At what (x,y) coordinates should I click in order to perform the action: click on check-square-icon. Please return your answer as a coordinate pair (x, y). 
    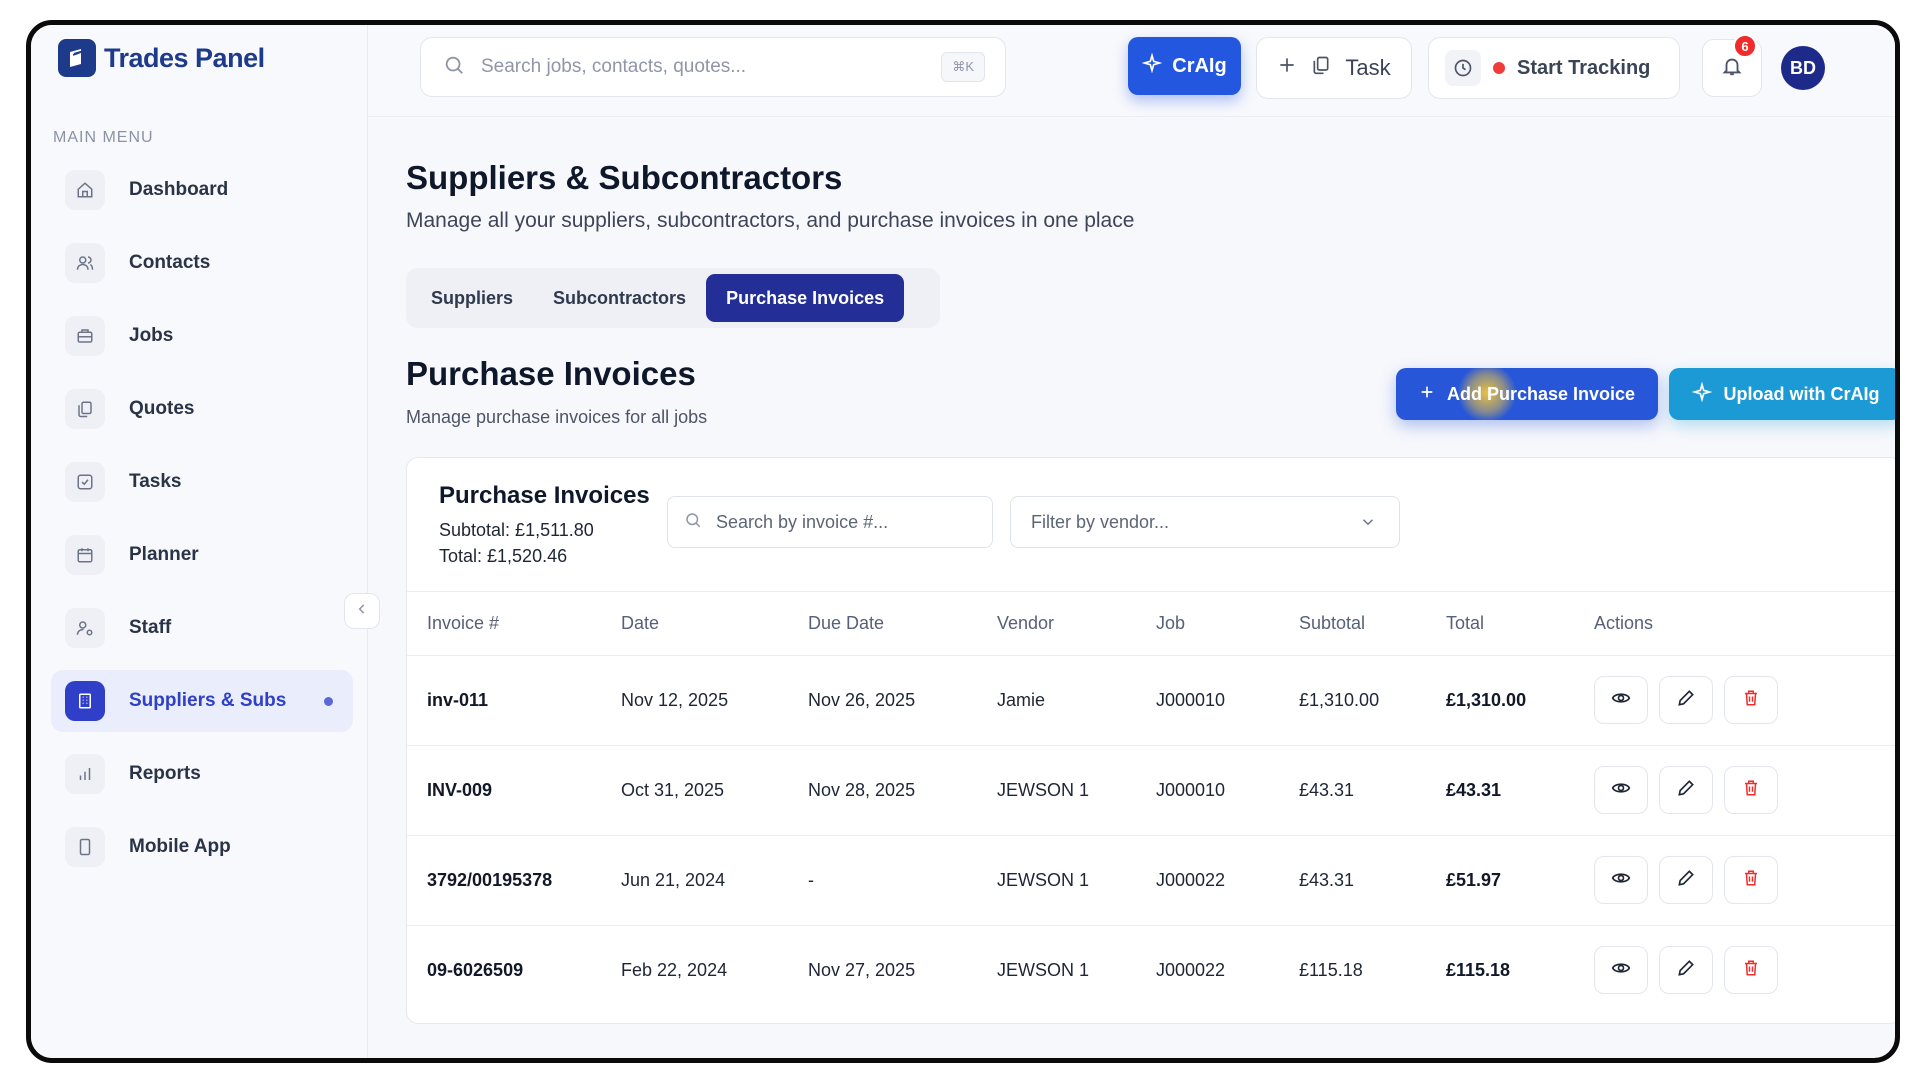
    Looking at the image, I should click on (85, 482).